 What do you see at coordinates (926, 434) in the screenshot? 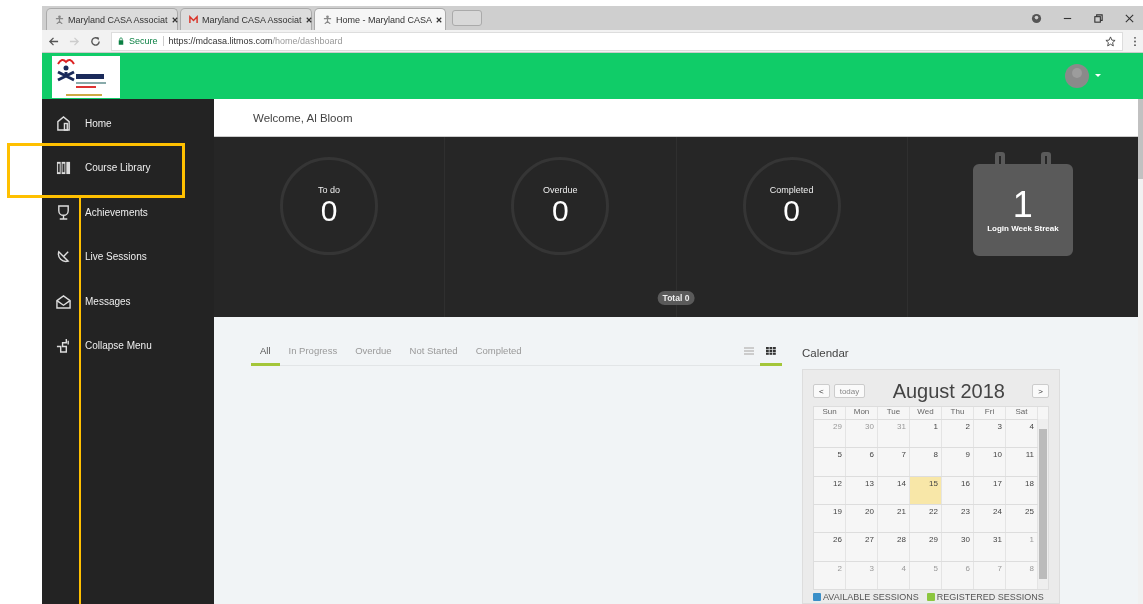
I see `day-cell: 1` at bounding box center [926, 434].